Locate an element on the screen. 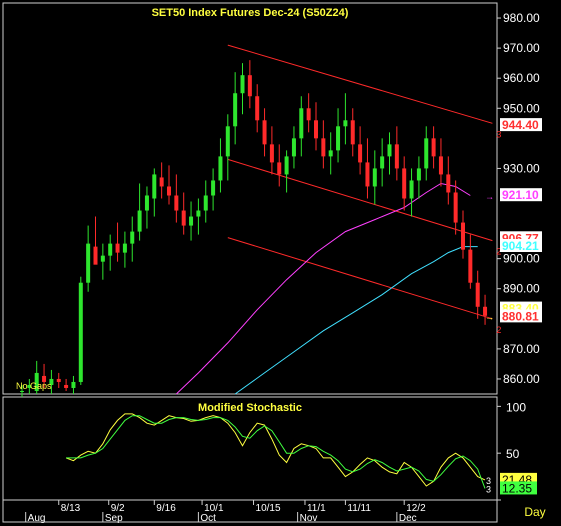 The width and height of the screenshot is (561, 526). stochastic-end-marker: 3 is located at coordinates (488, 489).